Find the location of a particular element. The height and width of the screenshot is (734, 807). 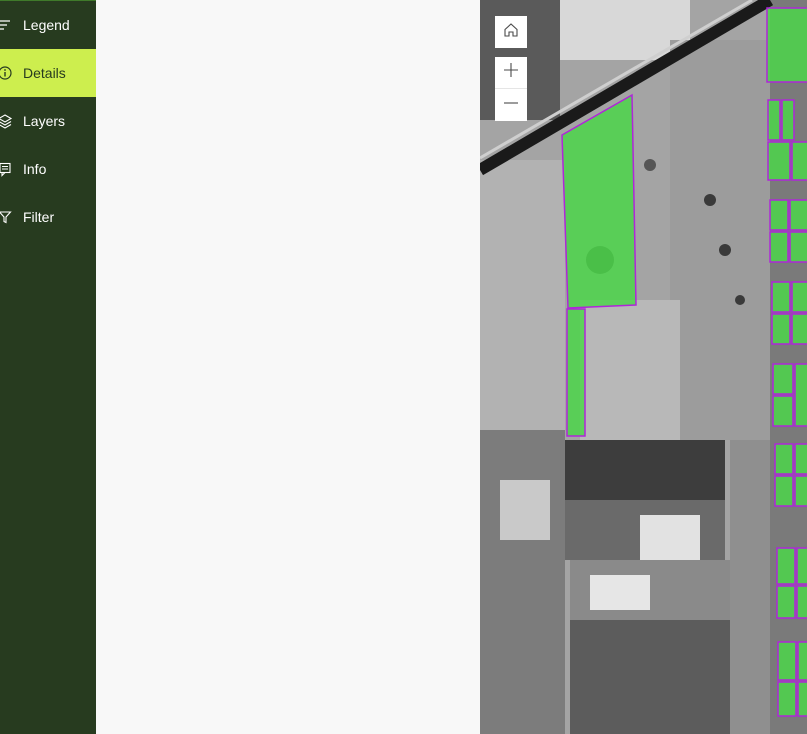

info-circle-icon is located at coordinates (6, 73).